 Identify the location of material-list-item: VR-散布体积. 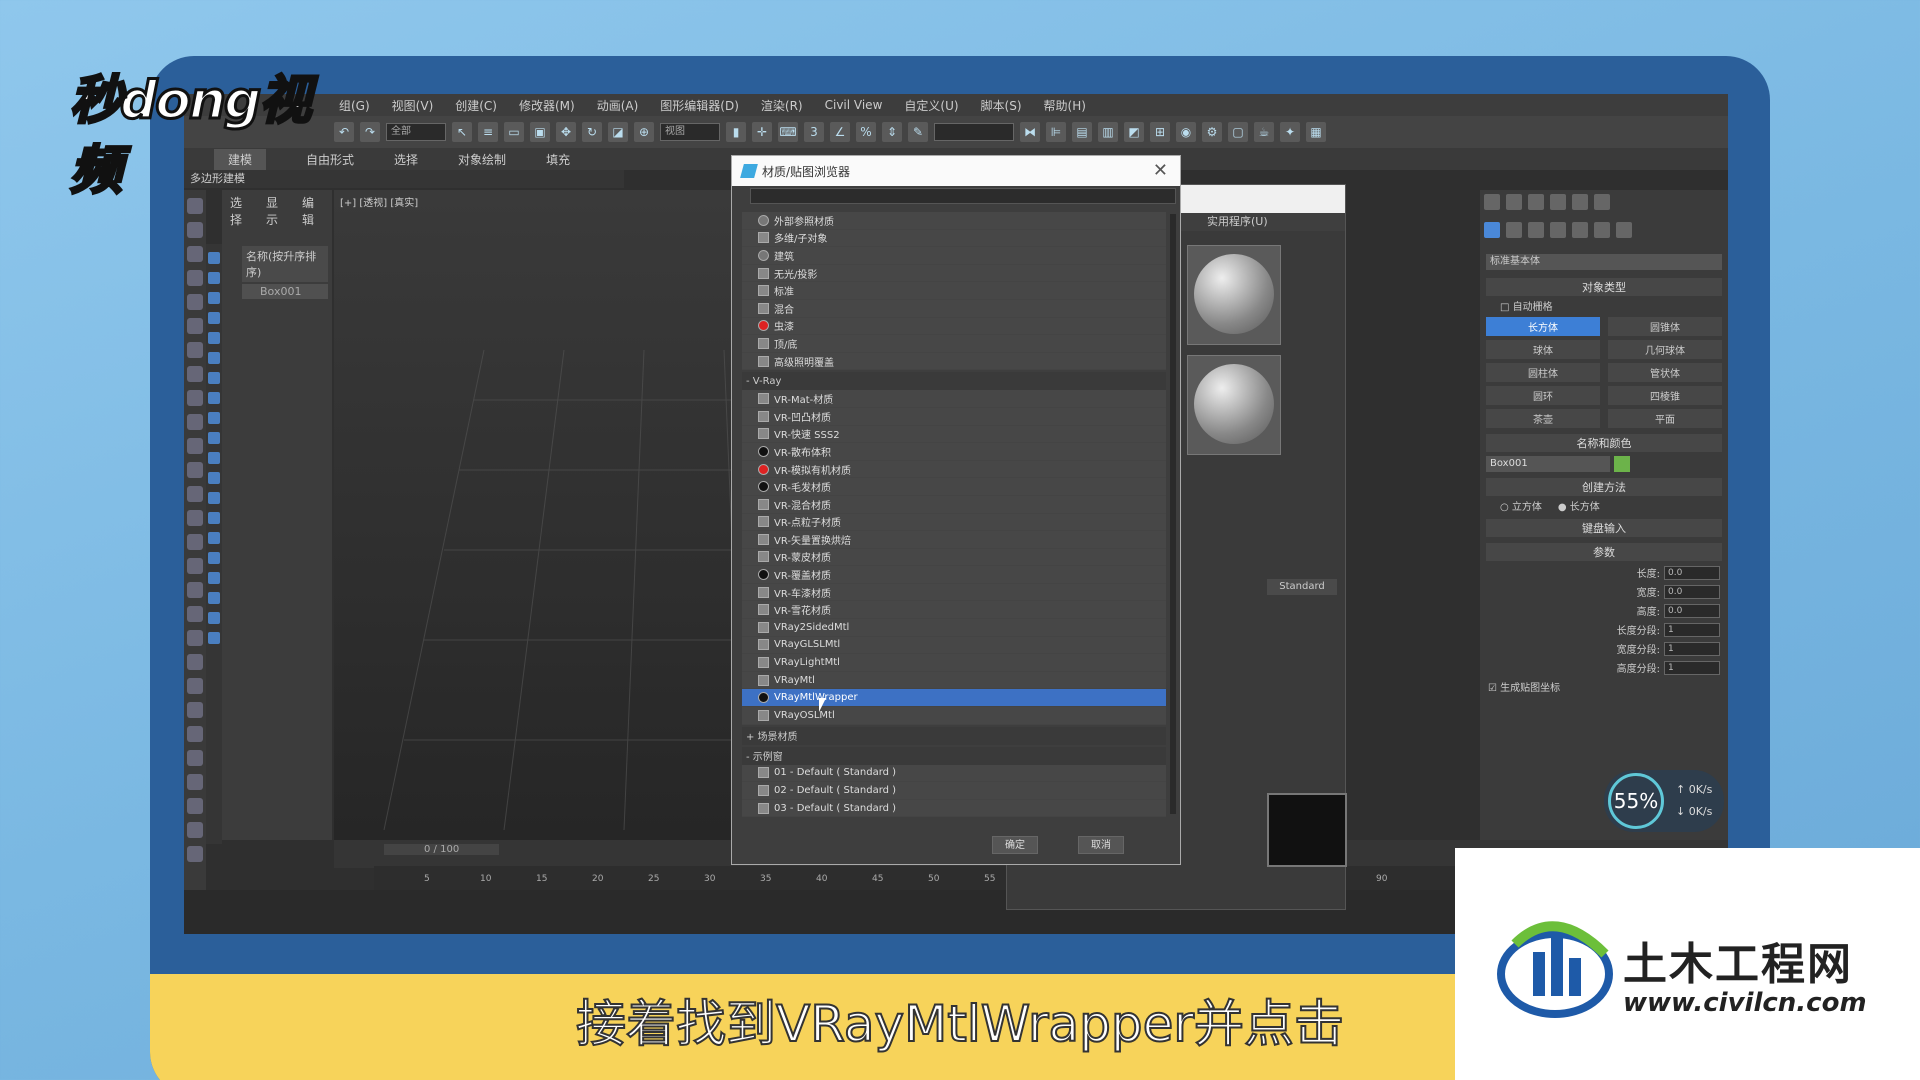
(954, 452).